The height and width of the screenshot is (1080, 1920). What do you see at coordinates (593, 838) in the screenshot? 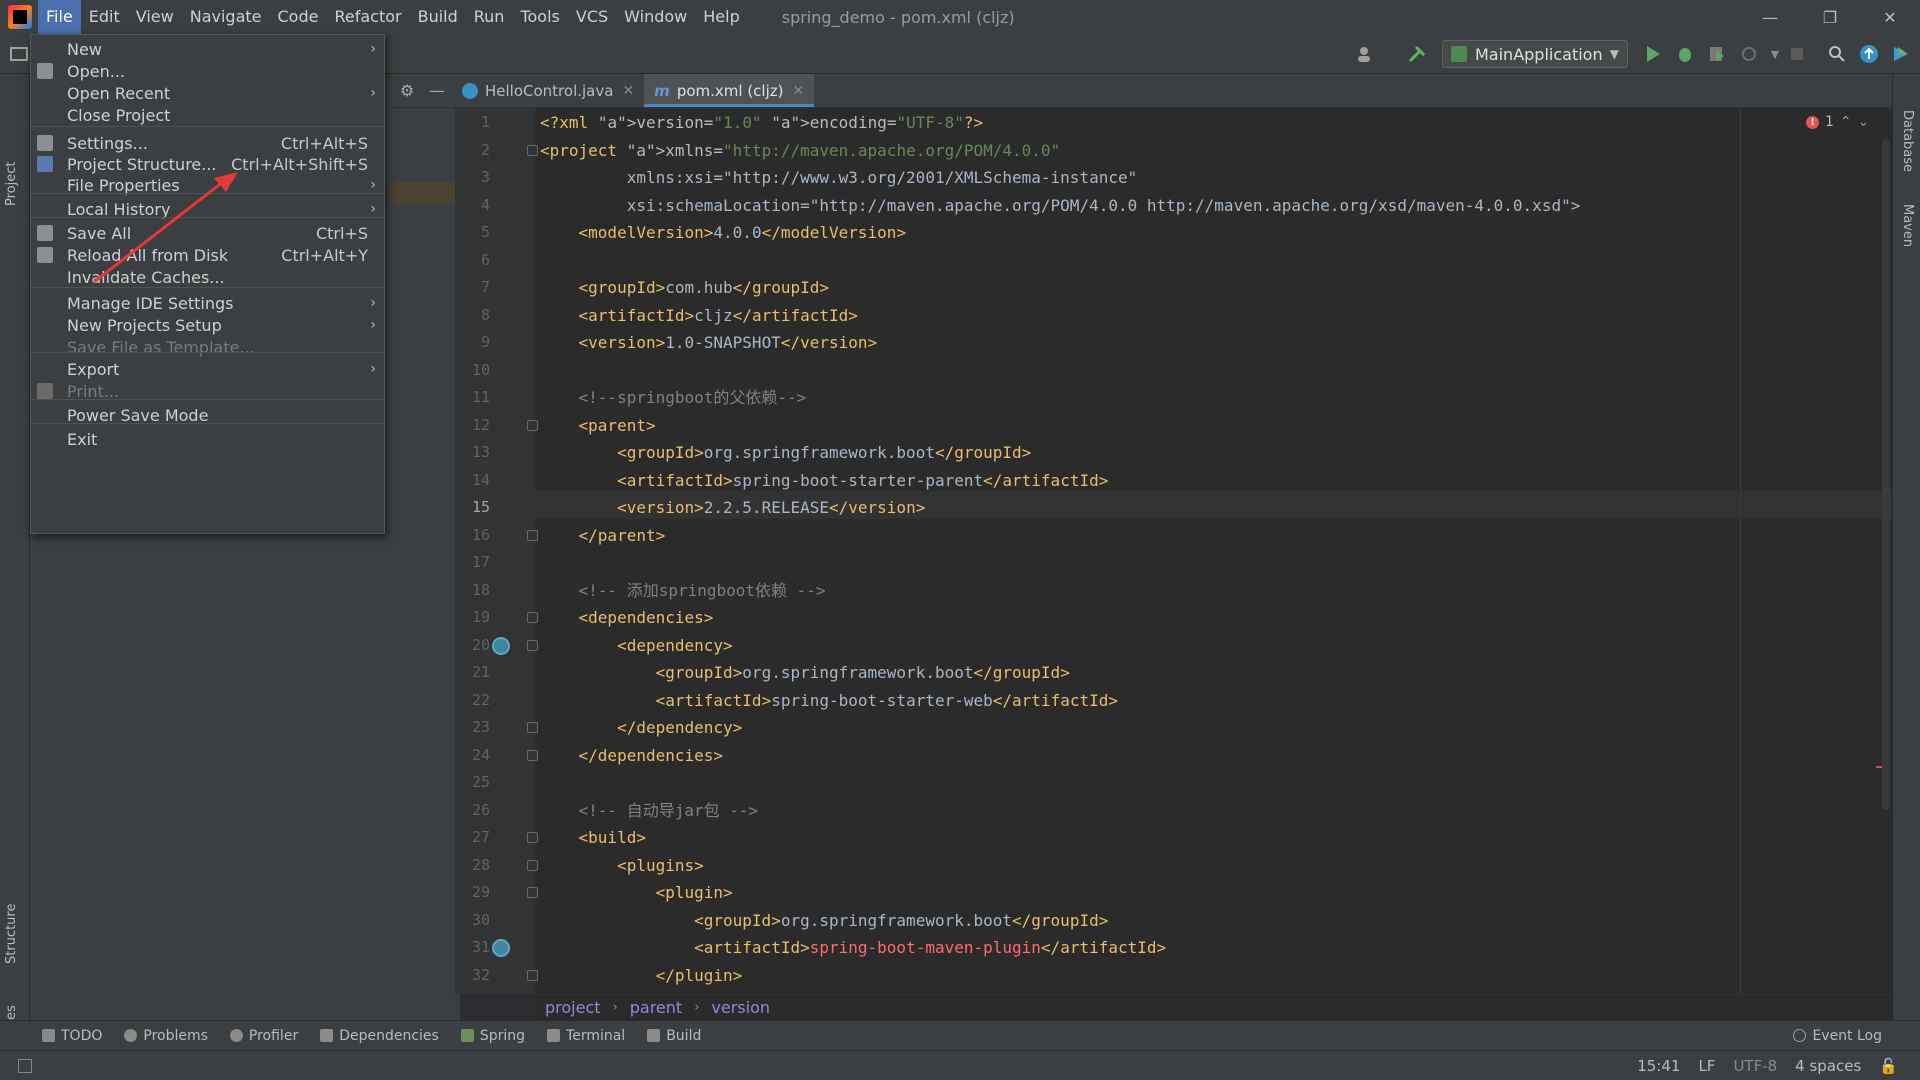
I see `code-line: <build>` at bounding box center [593, 838].